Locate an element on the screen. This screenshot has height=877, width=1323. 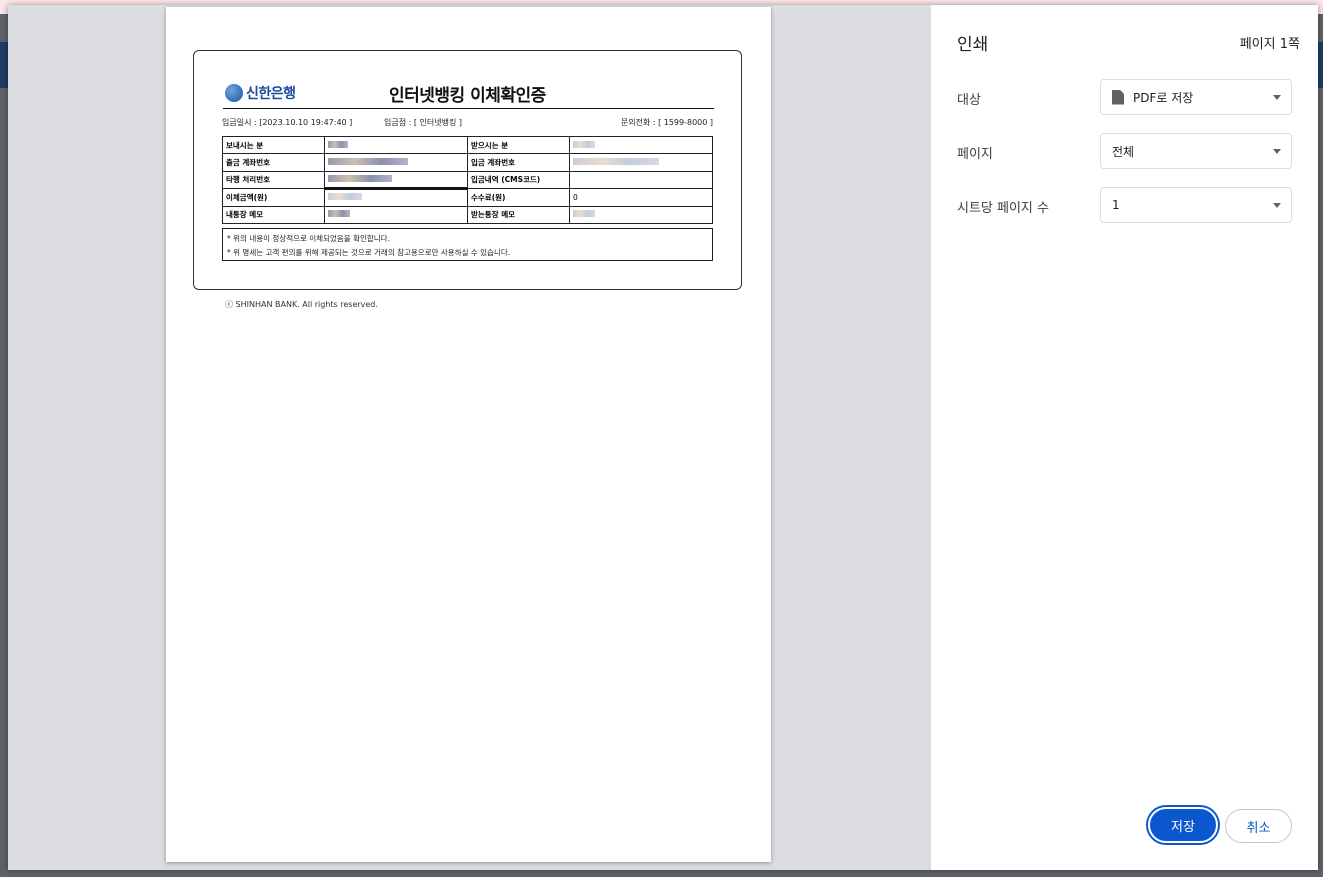
note-line: * 위의 내용이 정상적으로 이체되었음을 확인합니다. is located at coordinates (308, 238).